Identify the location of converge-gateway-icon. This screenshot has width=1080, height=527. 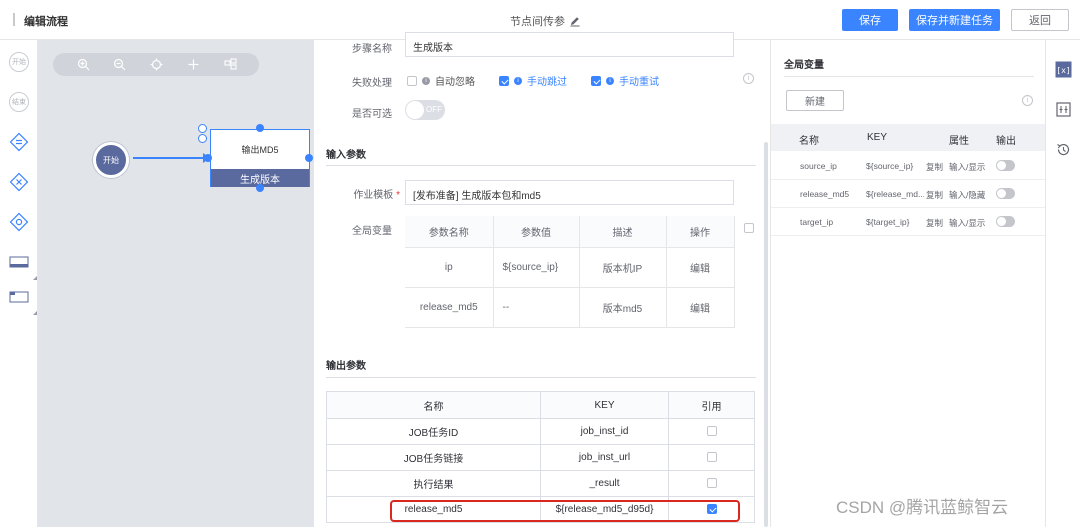
(19, 222).